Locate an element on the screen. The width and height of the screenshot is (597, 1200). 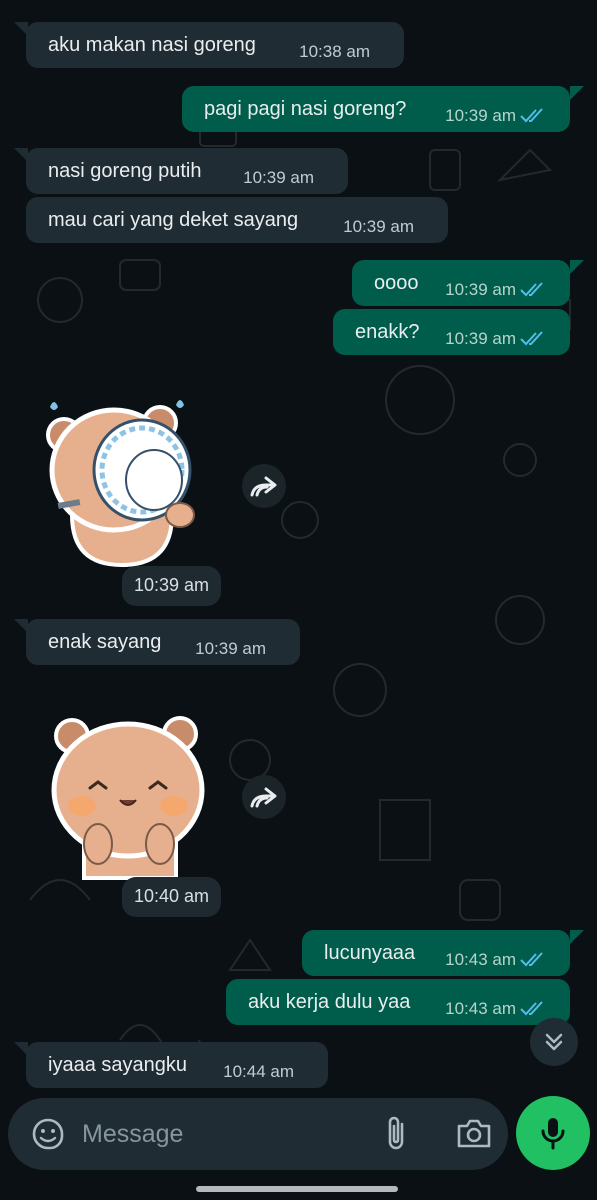
message-bubble-incoming: enak sayang 10:39 am is located at coordinates (163, 642).